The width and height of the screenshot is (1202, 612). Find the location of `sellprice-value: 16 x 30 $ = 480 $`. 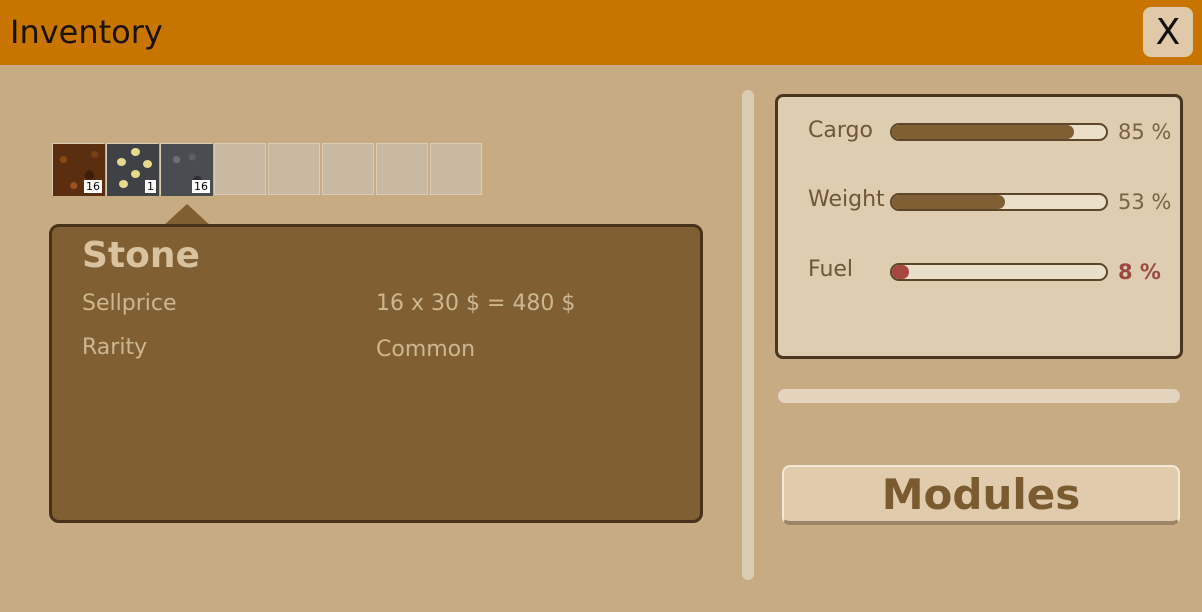

sellprice-value: 16 x 30 $ = 480 $ is located at coordinates (476, 303).